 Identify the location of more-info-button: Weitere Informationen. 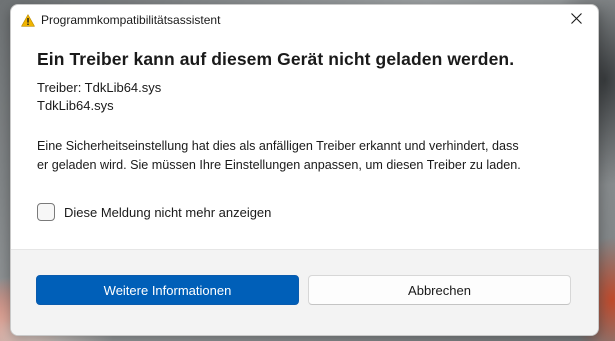
(167, 290).